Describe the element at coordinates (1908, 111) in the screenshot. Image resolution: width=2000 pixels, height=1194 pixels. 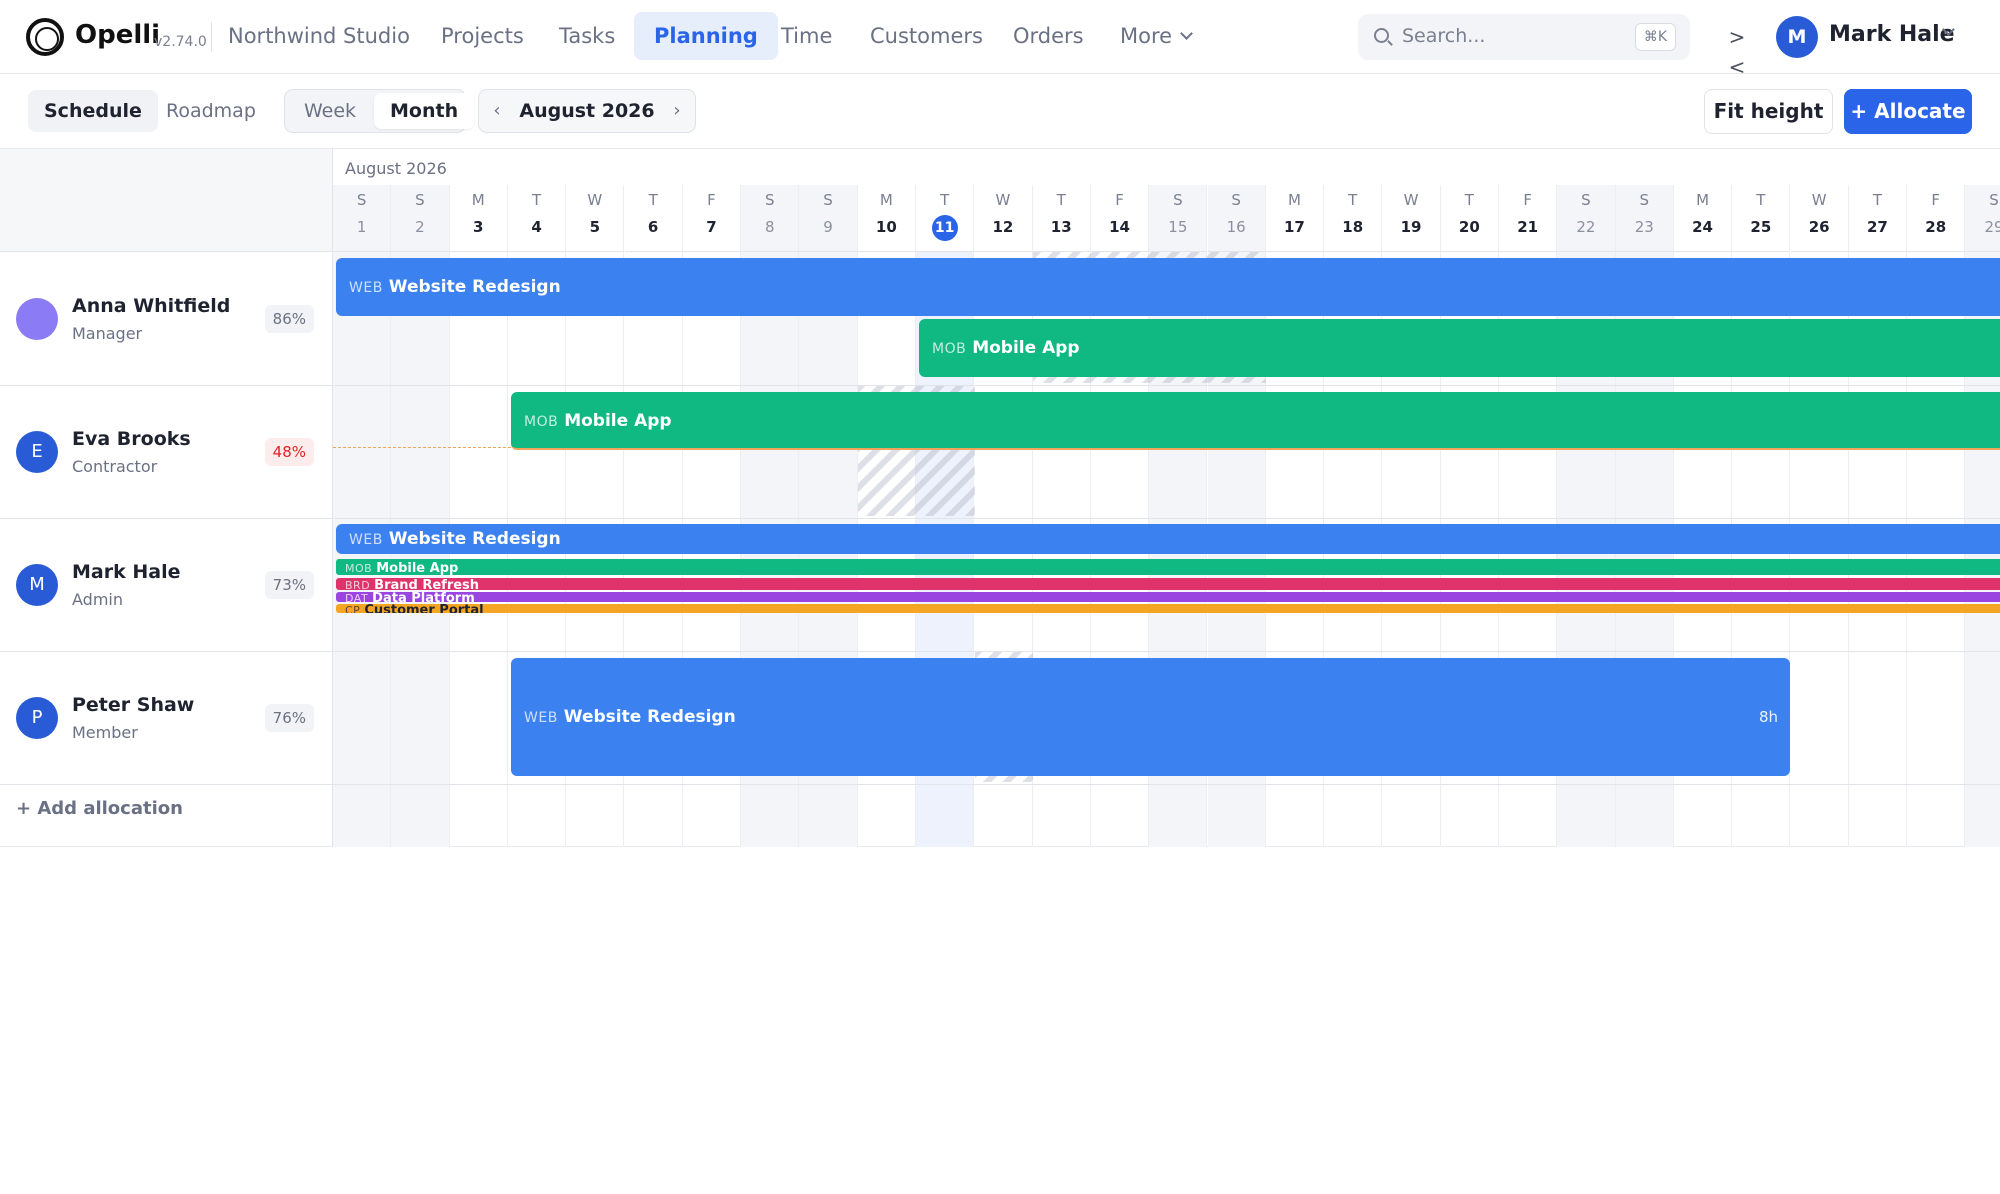
I see `allocate-button: + Allocate` at that location.